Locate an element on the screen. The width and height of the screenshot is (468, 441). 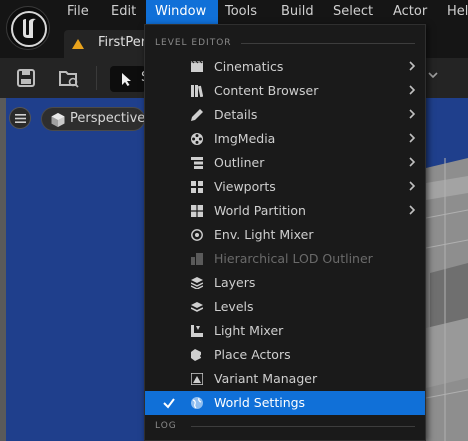
menu-item-label: Env. Light Mixer is located at coordinates (264, 234).